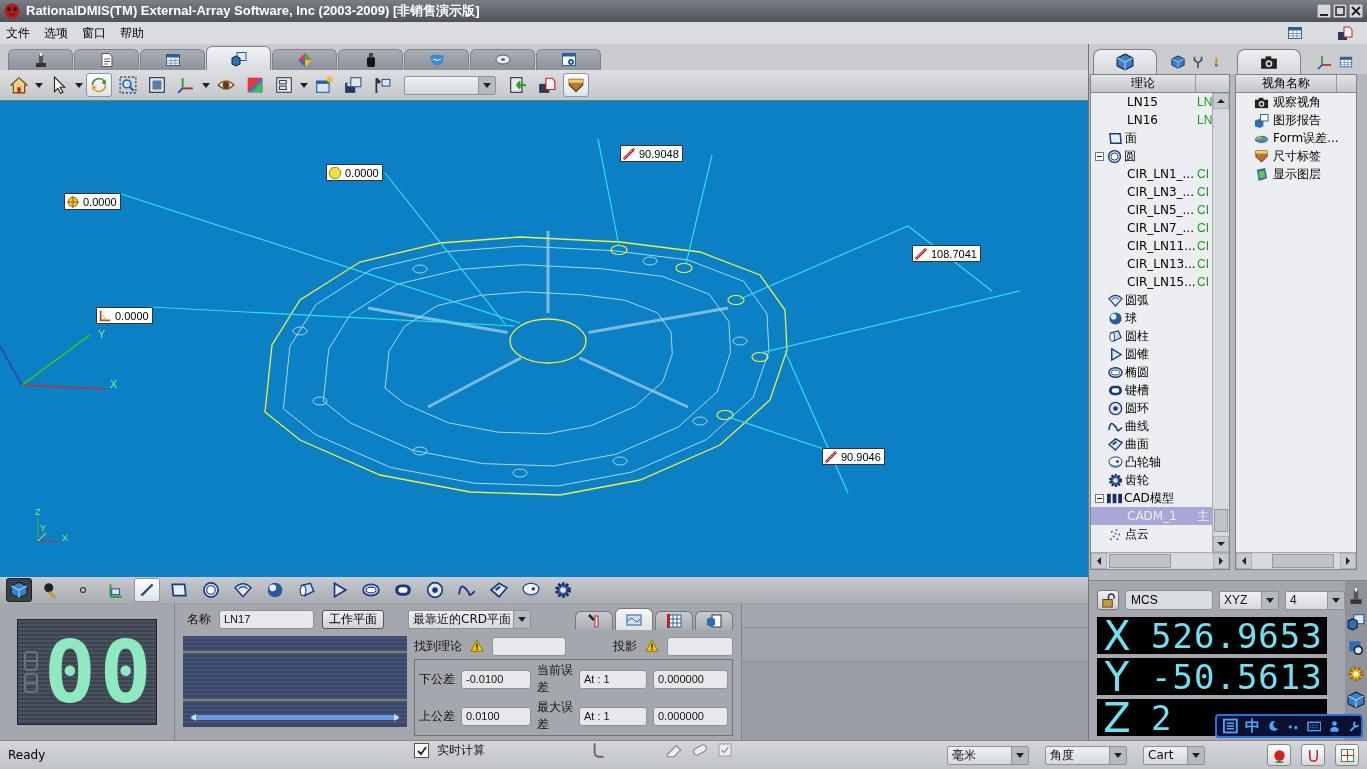 The width and height of the screenshot is (1367, 769). What do you see at coordinates (469, 619) in the screenshot?
I see `plane-dropdown: 最靠近的CRD平面` at bounding box center [469, 619].